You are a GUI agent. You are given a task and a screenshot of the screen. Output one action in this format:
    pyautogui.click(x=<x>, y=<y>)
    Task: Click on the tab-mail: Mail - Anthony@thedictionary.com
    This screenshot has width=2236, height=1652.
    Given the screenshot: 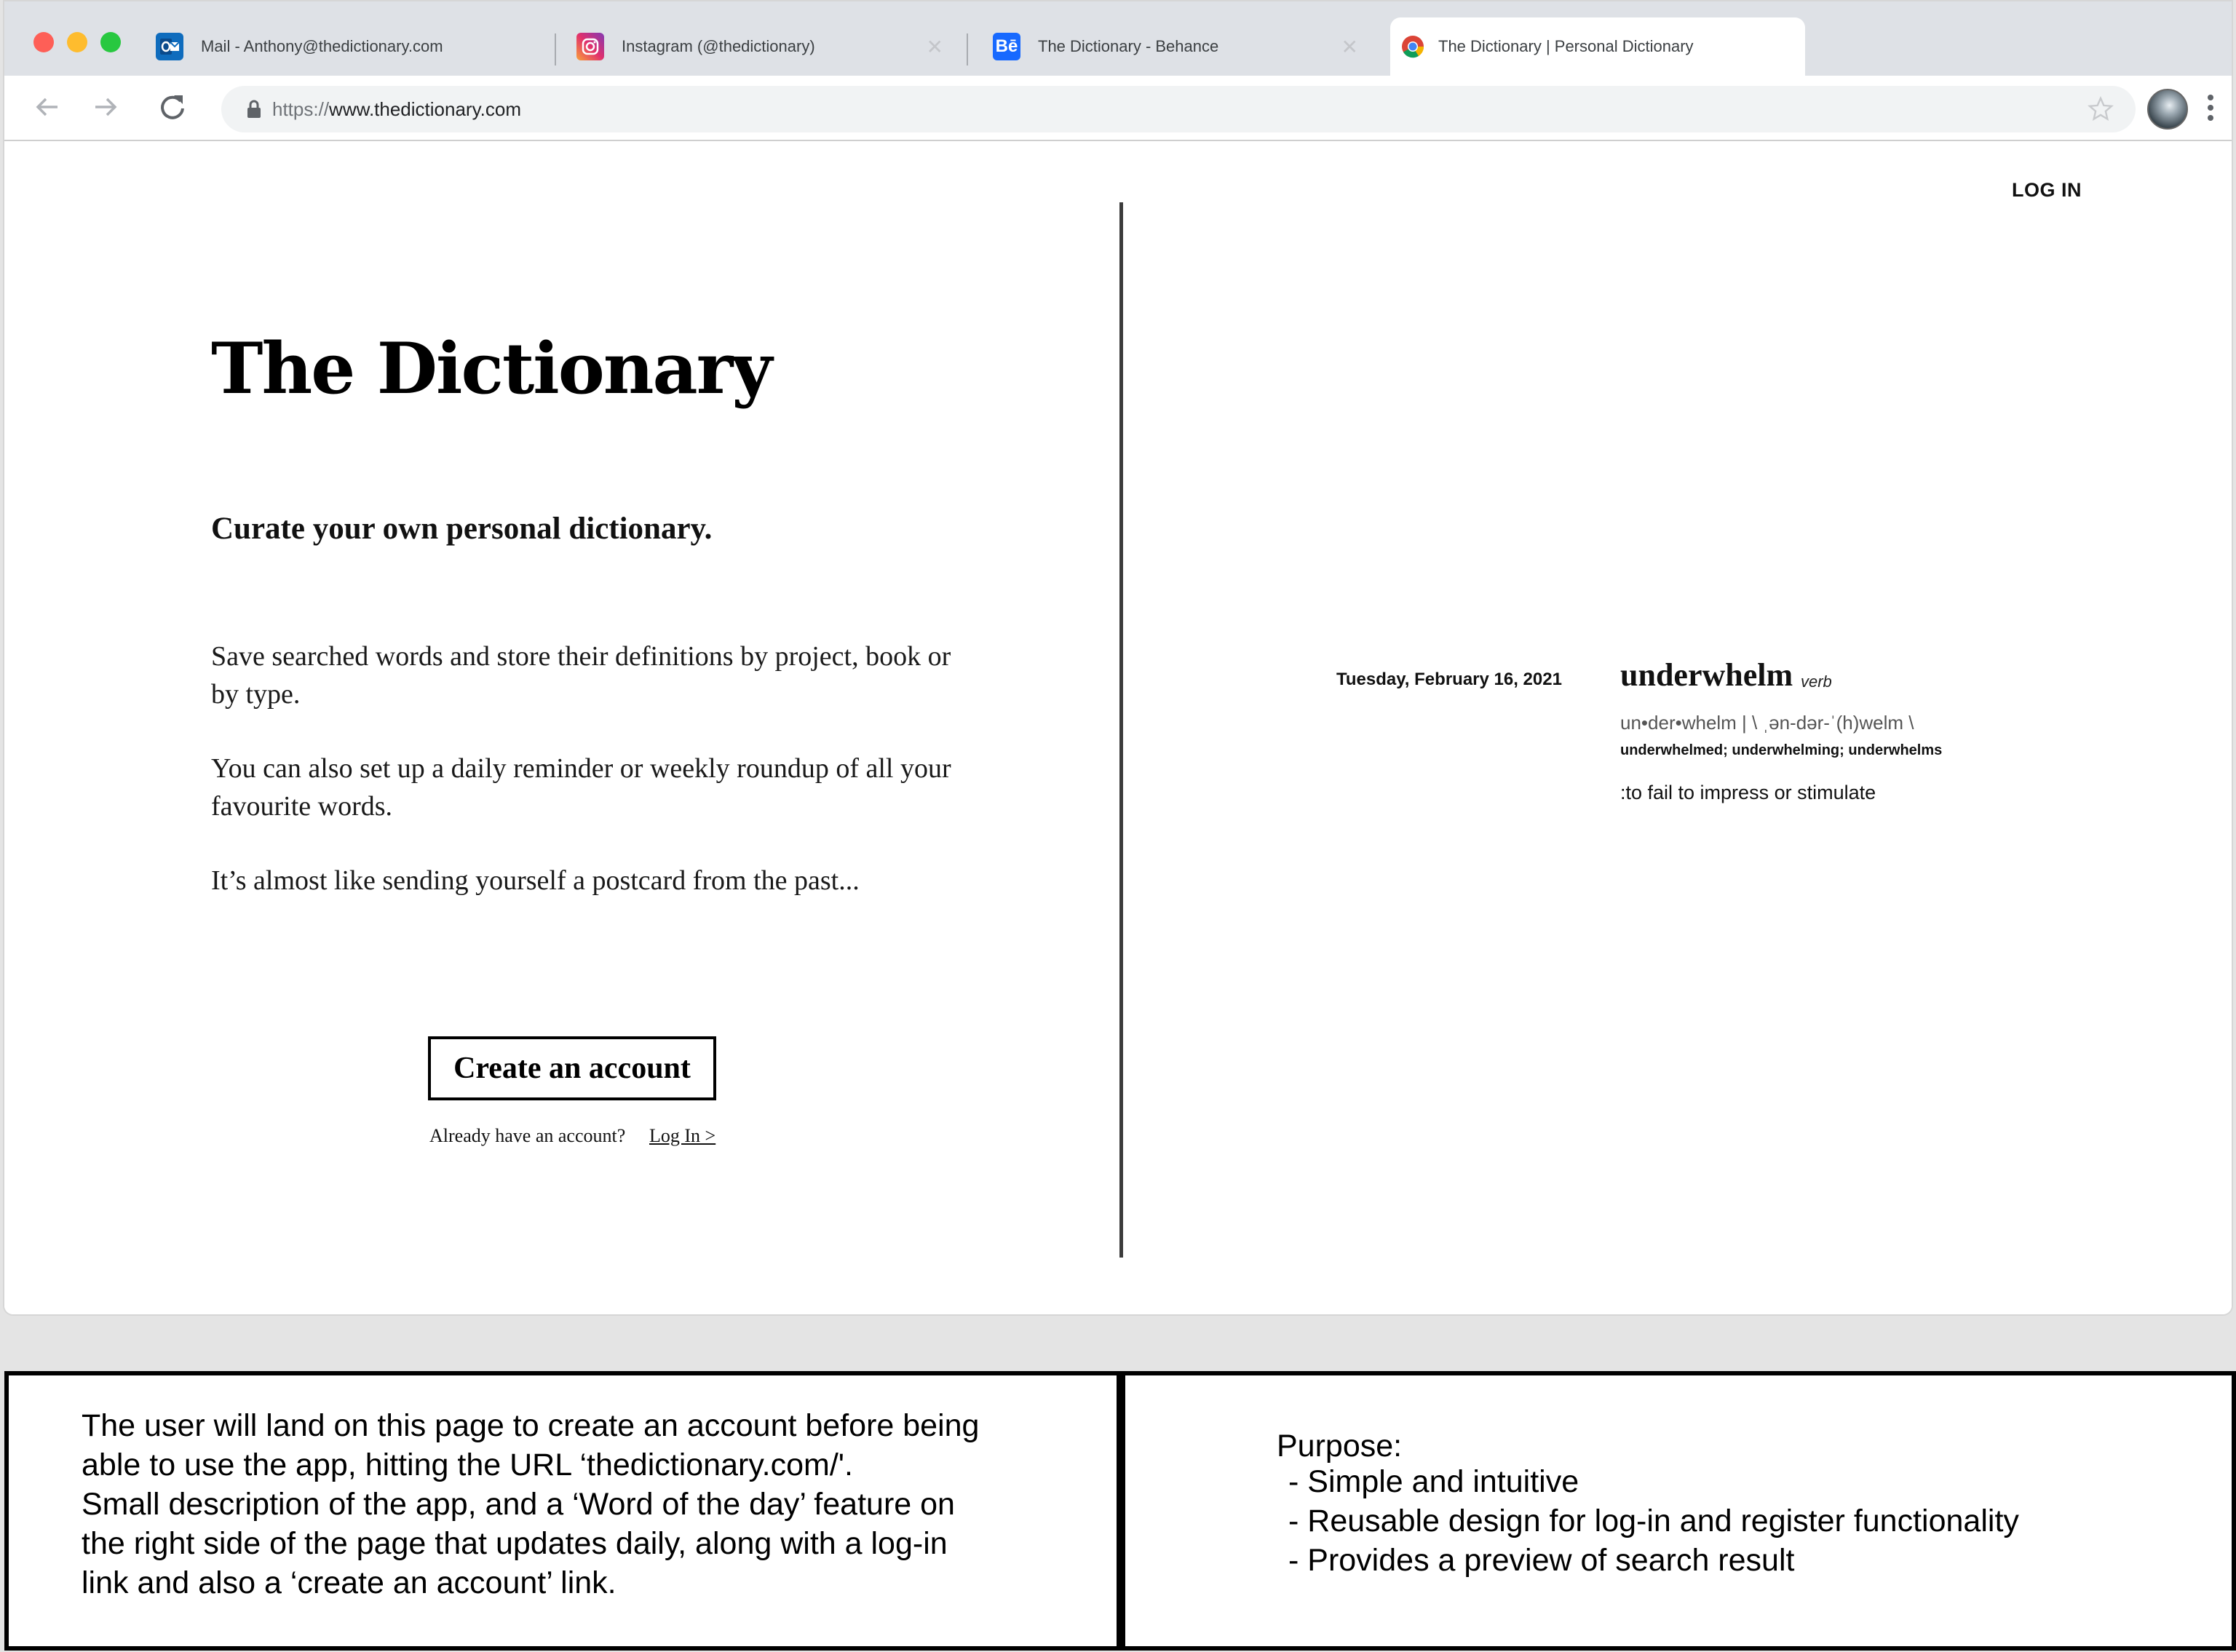 What is the action you would take?
    pyautogui.click(x=352, y=46)
    